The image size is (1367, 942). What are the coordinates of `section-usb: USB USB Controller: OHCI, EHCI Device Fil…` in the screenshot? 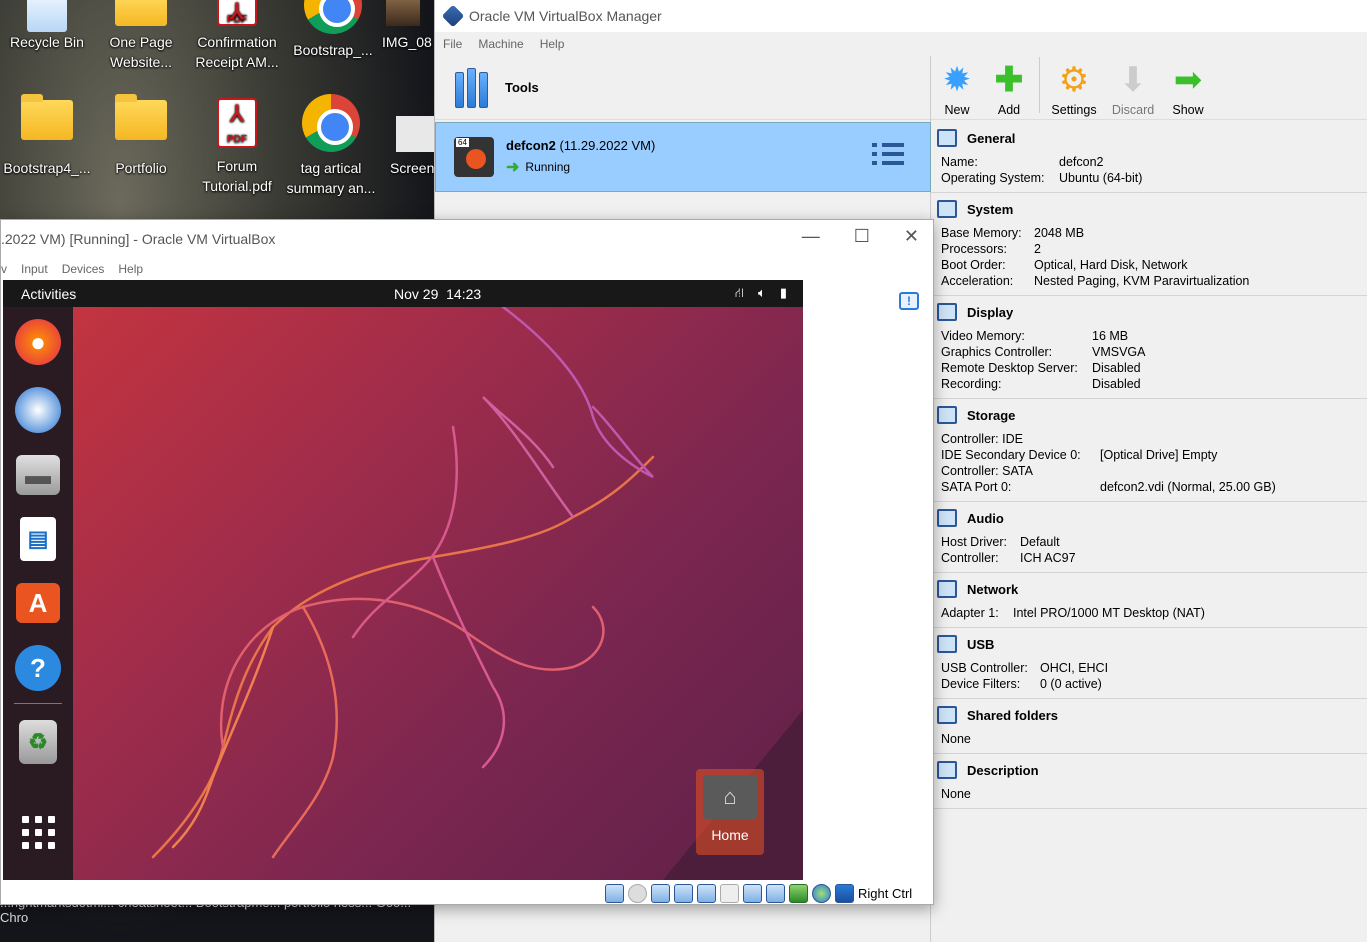 It's located at (1149, 663).